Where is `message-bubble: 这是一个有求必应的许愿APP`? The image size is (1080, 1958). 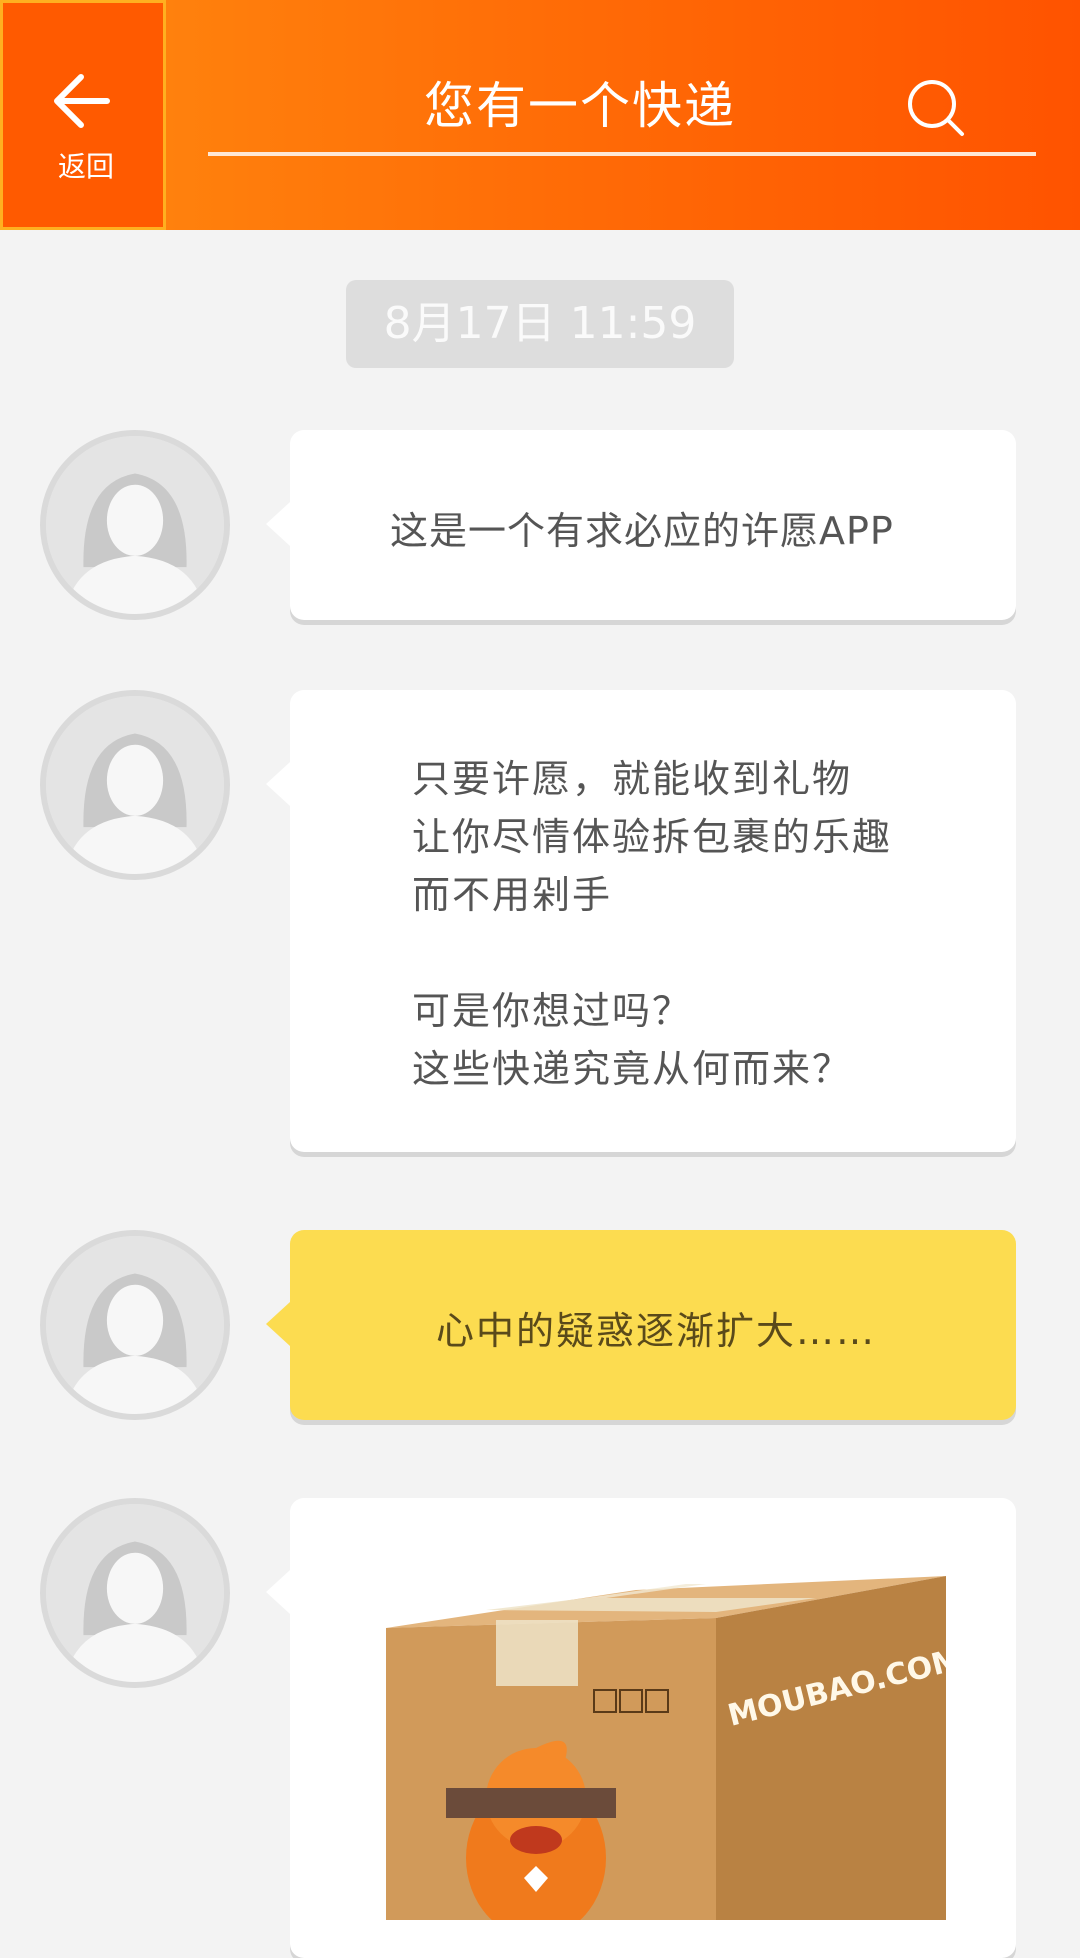
message-bubble: 这是一个有求必应的许愿APP is located at coordinates (641, 525).